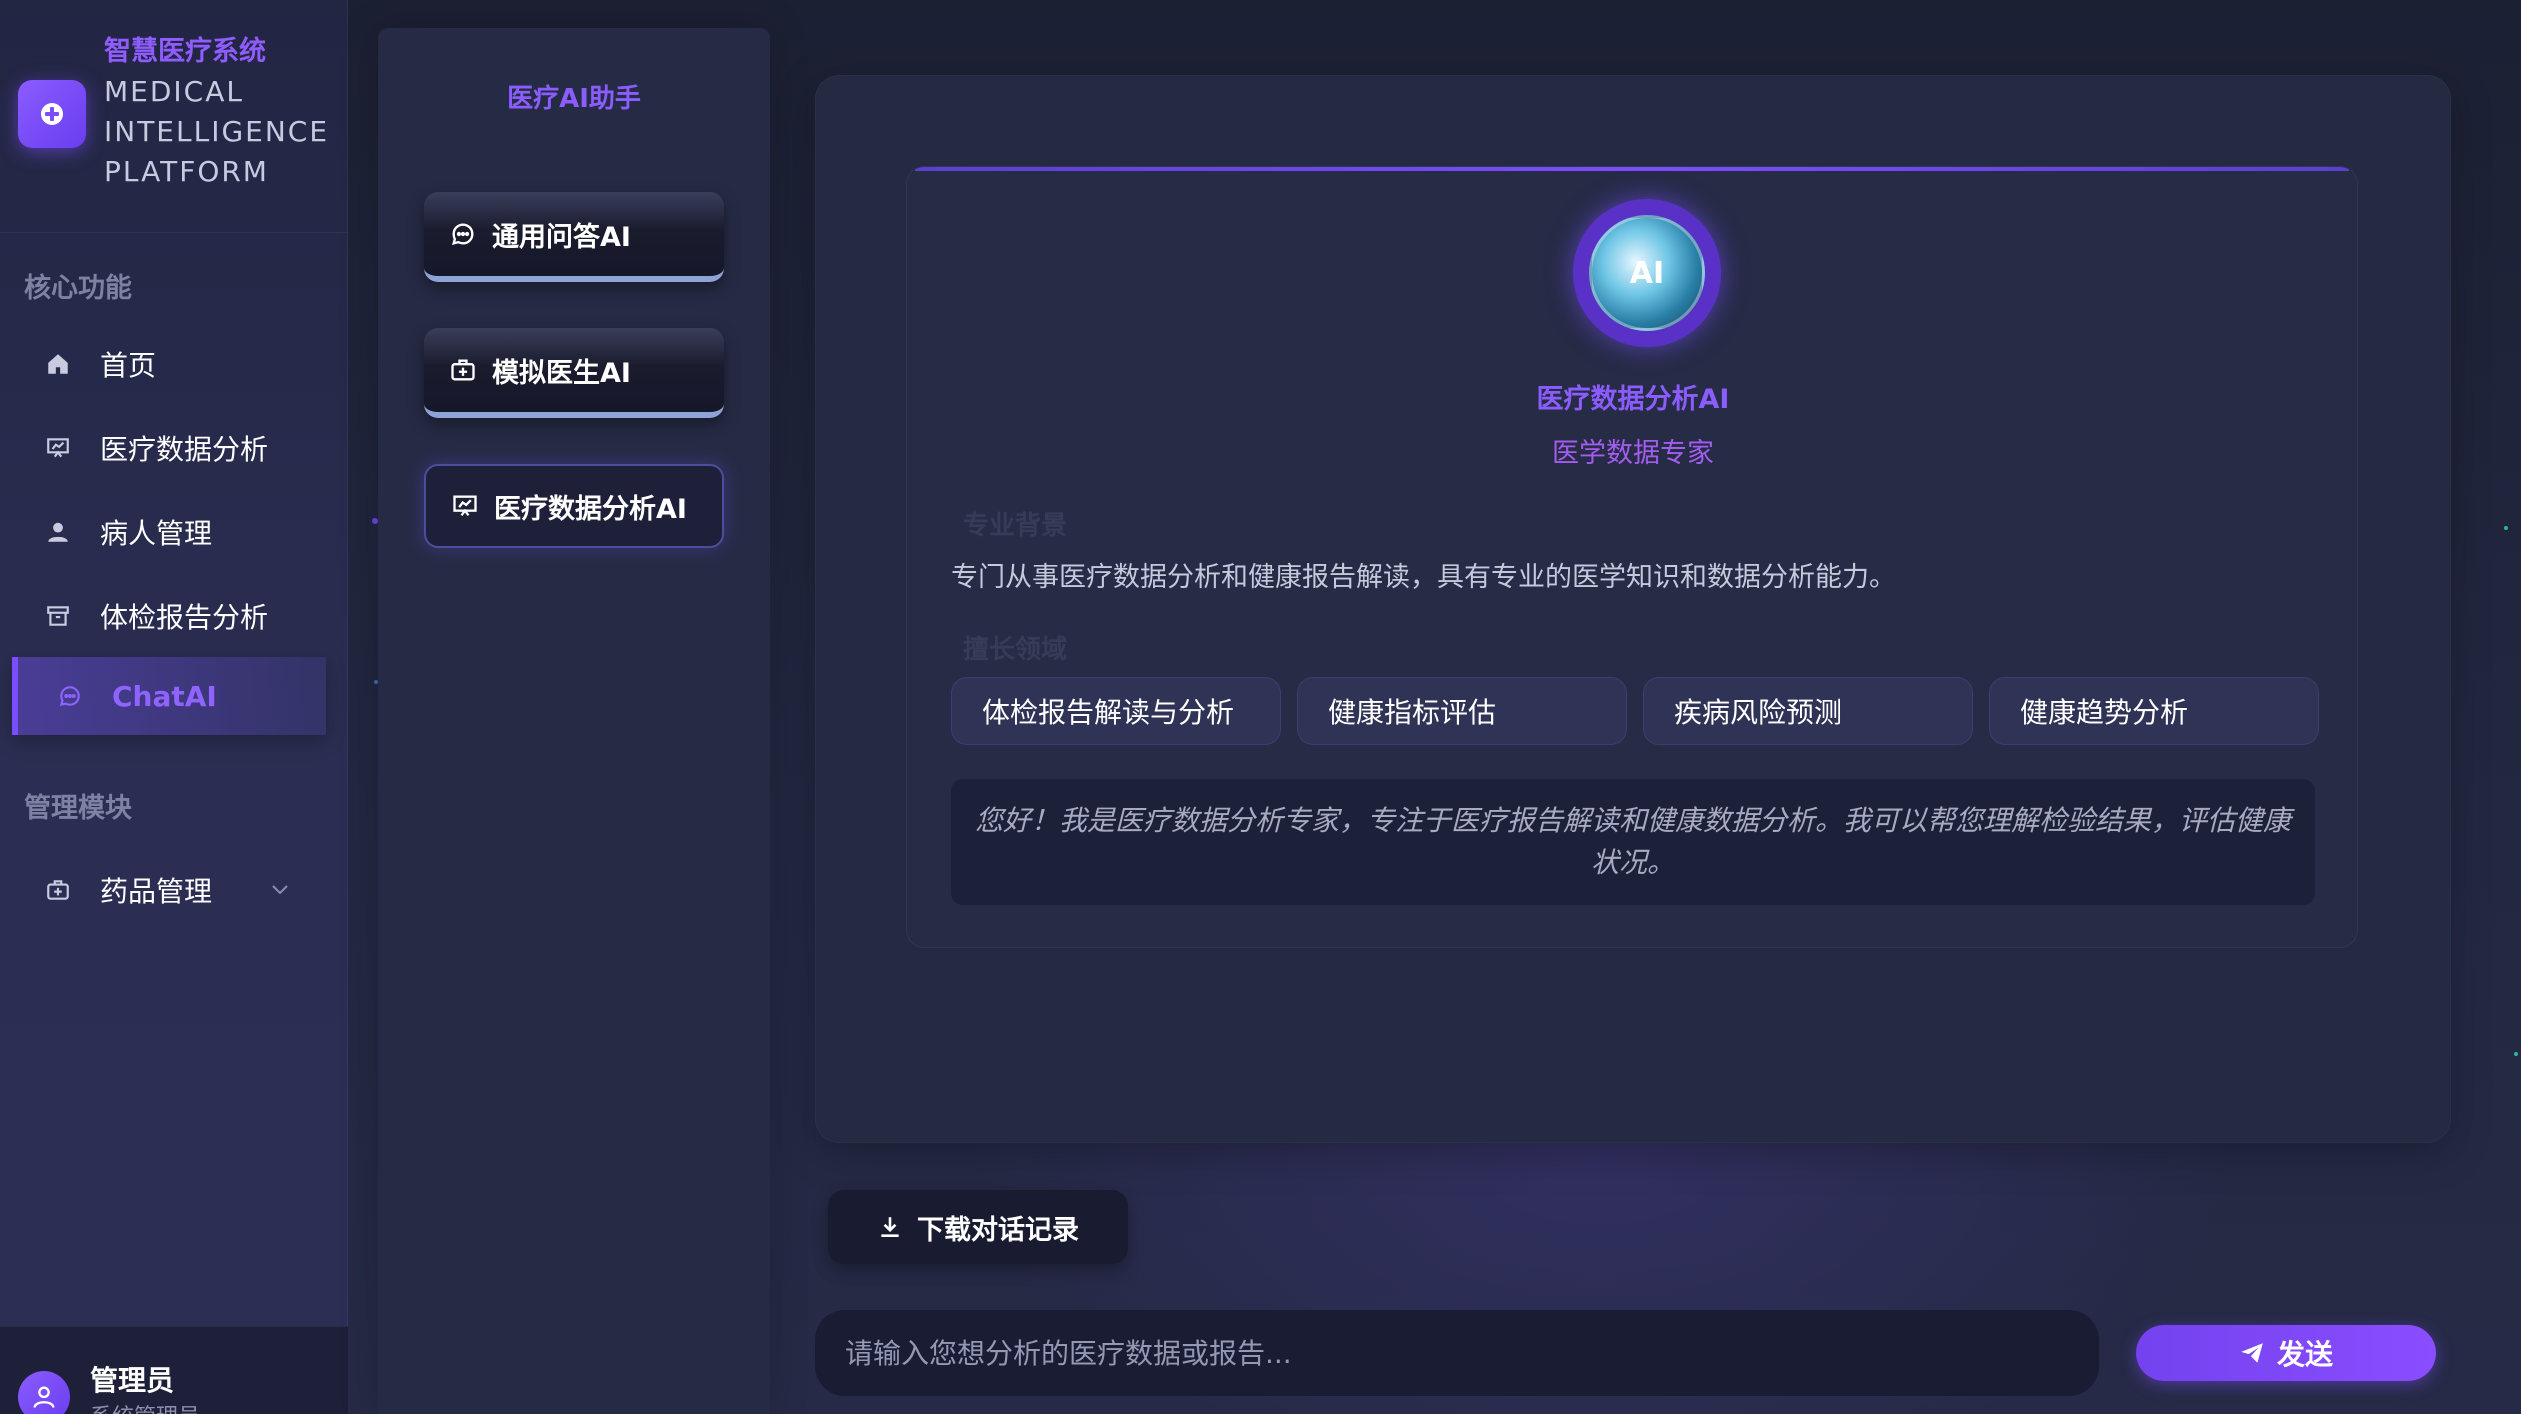 The height and width of the screenshot is (1414, 2521). What do you see at coordinates (58, 364) in the screenshot?
I see `home-icon` at bounding box center [58, 364].